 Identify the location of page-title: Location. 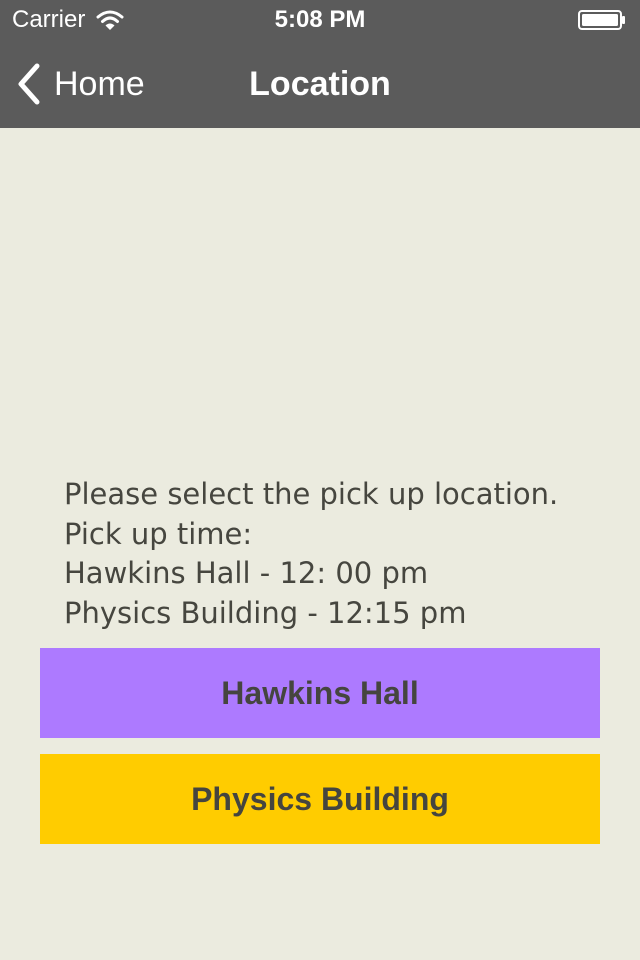
(320, 84).